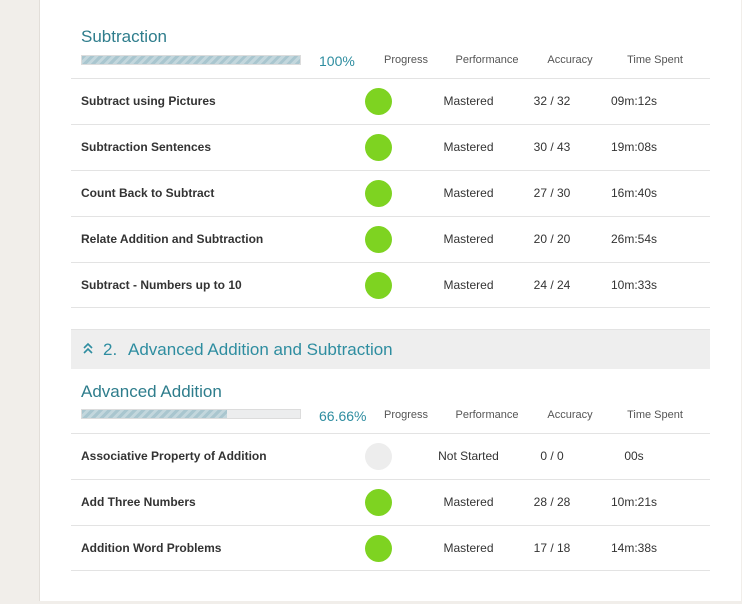 This screenshot has height=604, width=742. What do you see at coordinates (151, 548) in the screenshot?
I see `skill-name: Addition Word Problems` at bounding box center [151, 548].